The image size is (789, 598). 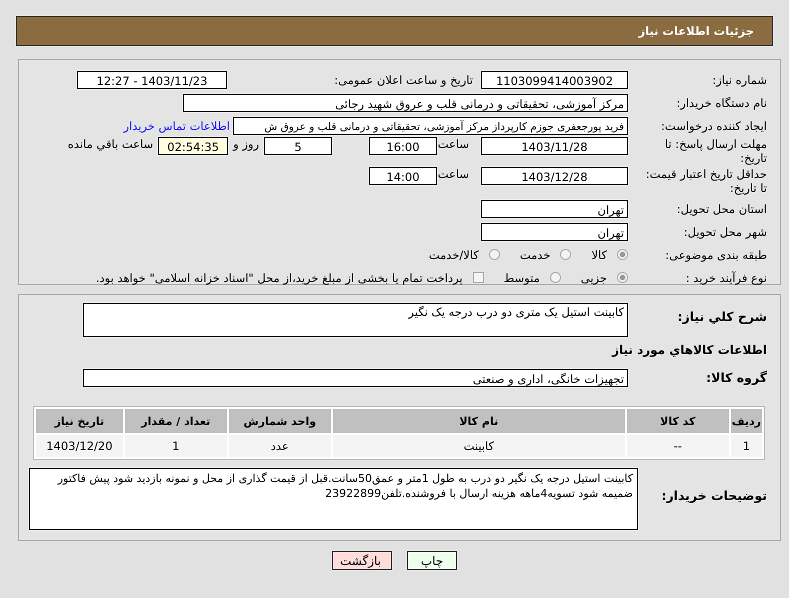 I want to click on province-field: تهران, so click(x=554, y=209).